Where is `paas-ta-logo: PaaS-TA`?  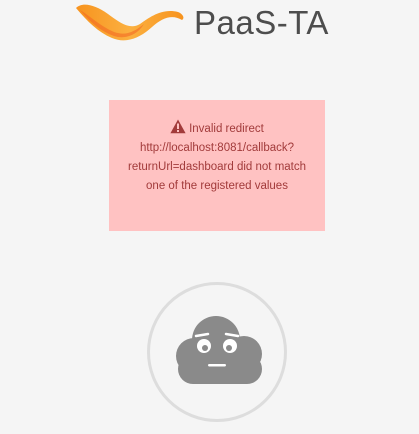 paas-ta-logo: PaaS-TA is located at coordinates (219, 24).